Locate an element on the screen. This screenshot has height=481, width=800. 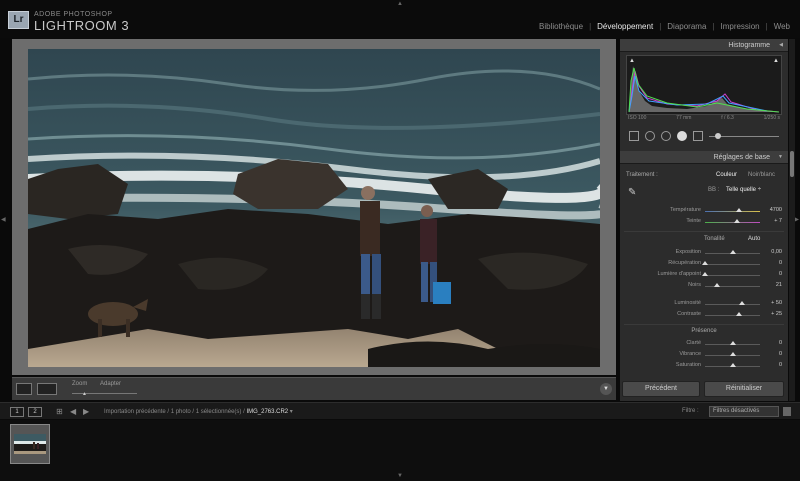
before-after-view-button is located at coordinates (47, 389).